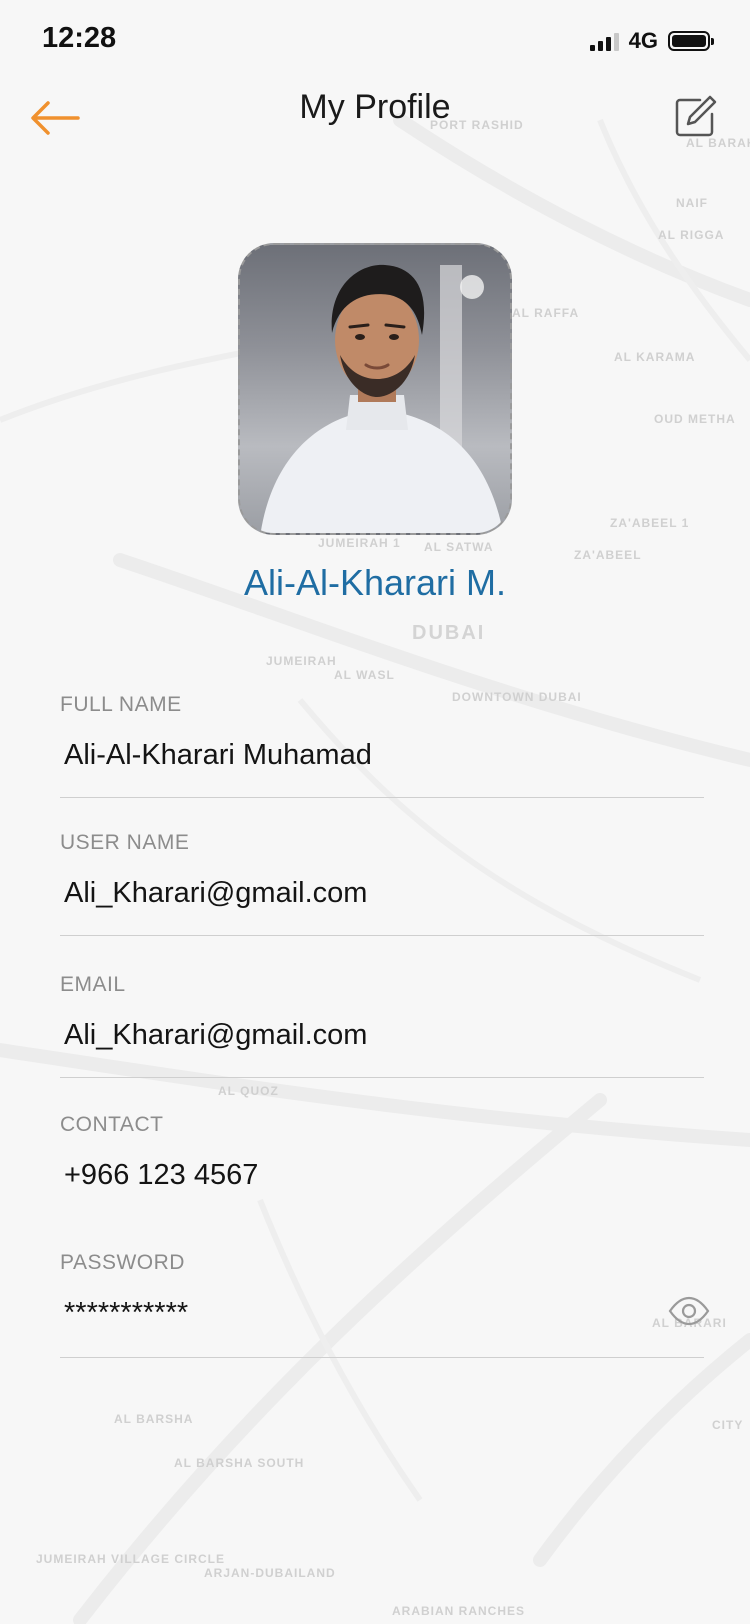 Image resolution: width=750 pixels, height=1624 pixels. What do you see at coordinates (382, 870) in the screenshot?
I see `user-name-field: USER NAME` at bounding box center [382, 870].